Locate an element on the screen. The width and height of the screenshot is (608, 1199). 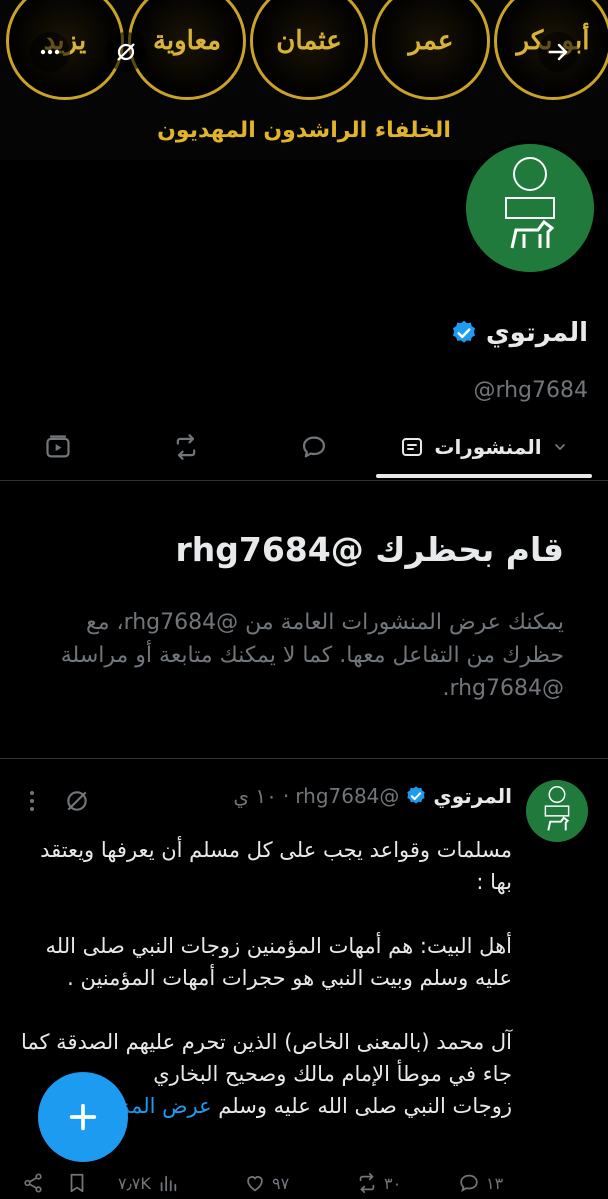
post-author-handle: @rhg7684 is located at coordinates (347, 796).